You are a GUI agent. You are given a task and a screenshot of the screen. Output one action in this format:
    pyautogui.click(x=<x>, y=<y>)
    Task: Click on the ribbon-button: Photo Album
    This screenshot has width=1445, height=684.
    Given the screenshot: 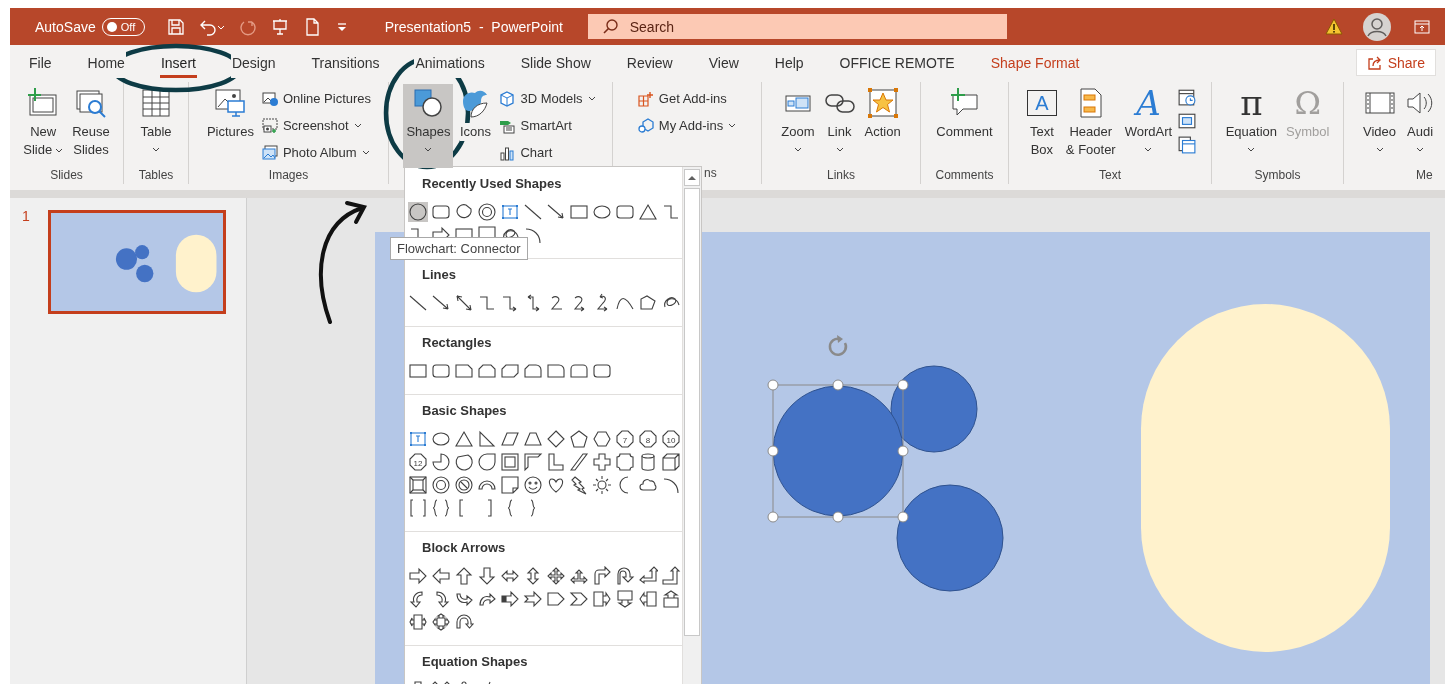 What is the action you would take?
    pyautogui.click(x=316, y=152)
    